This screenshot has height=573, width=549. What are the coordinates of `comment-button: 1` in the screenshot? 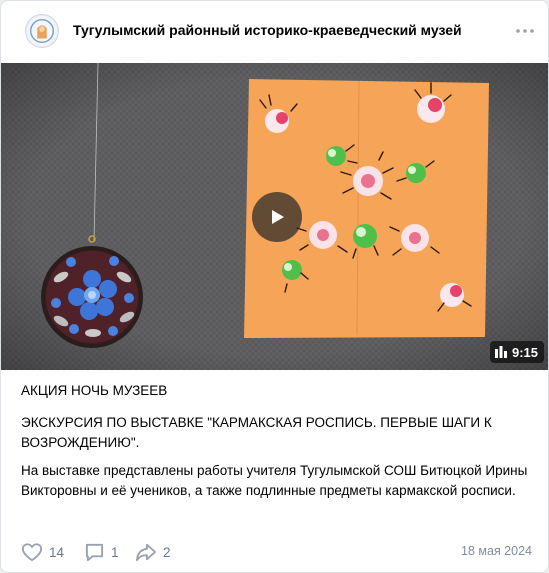 It's located at (101, 552).